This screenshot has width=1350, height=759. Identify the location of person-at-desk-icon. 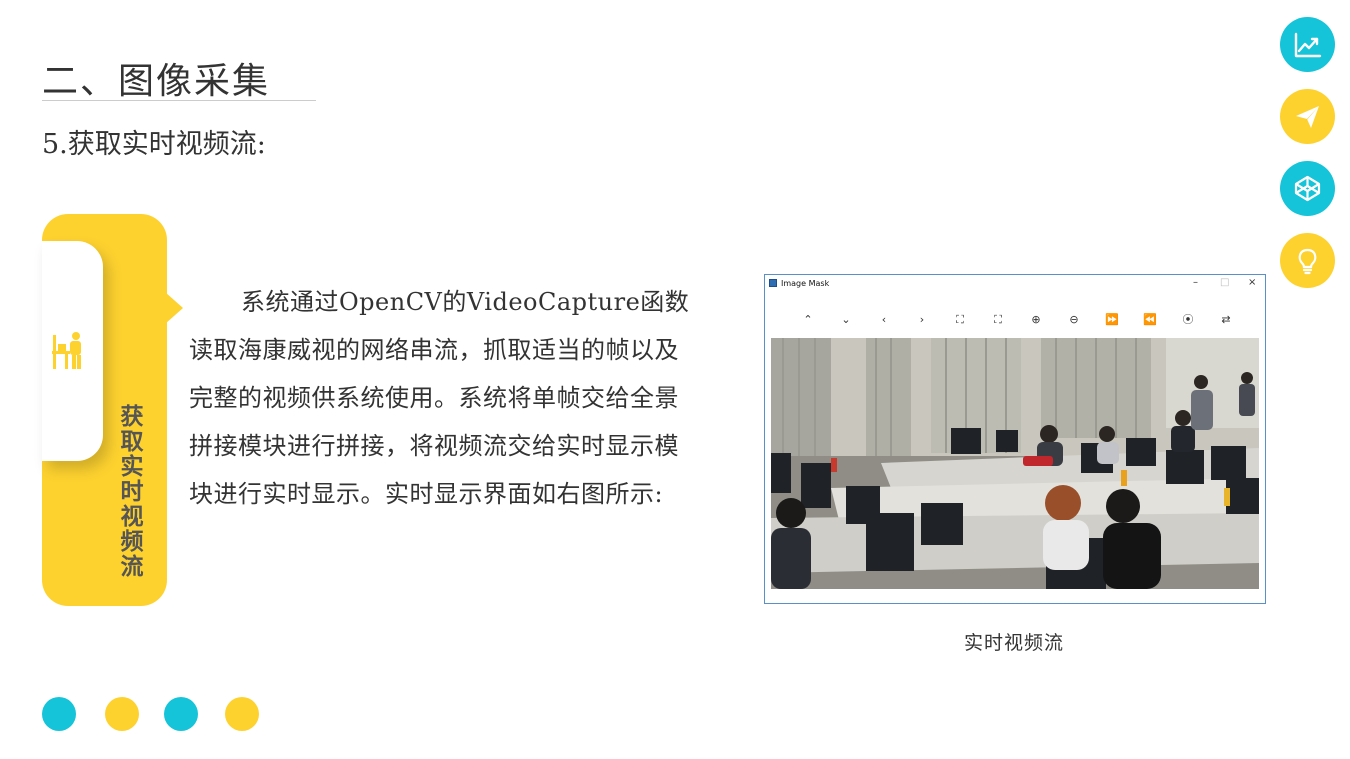
(66, 350).